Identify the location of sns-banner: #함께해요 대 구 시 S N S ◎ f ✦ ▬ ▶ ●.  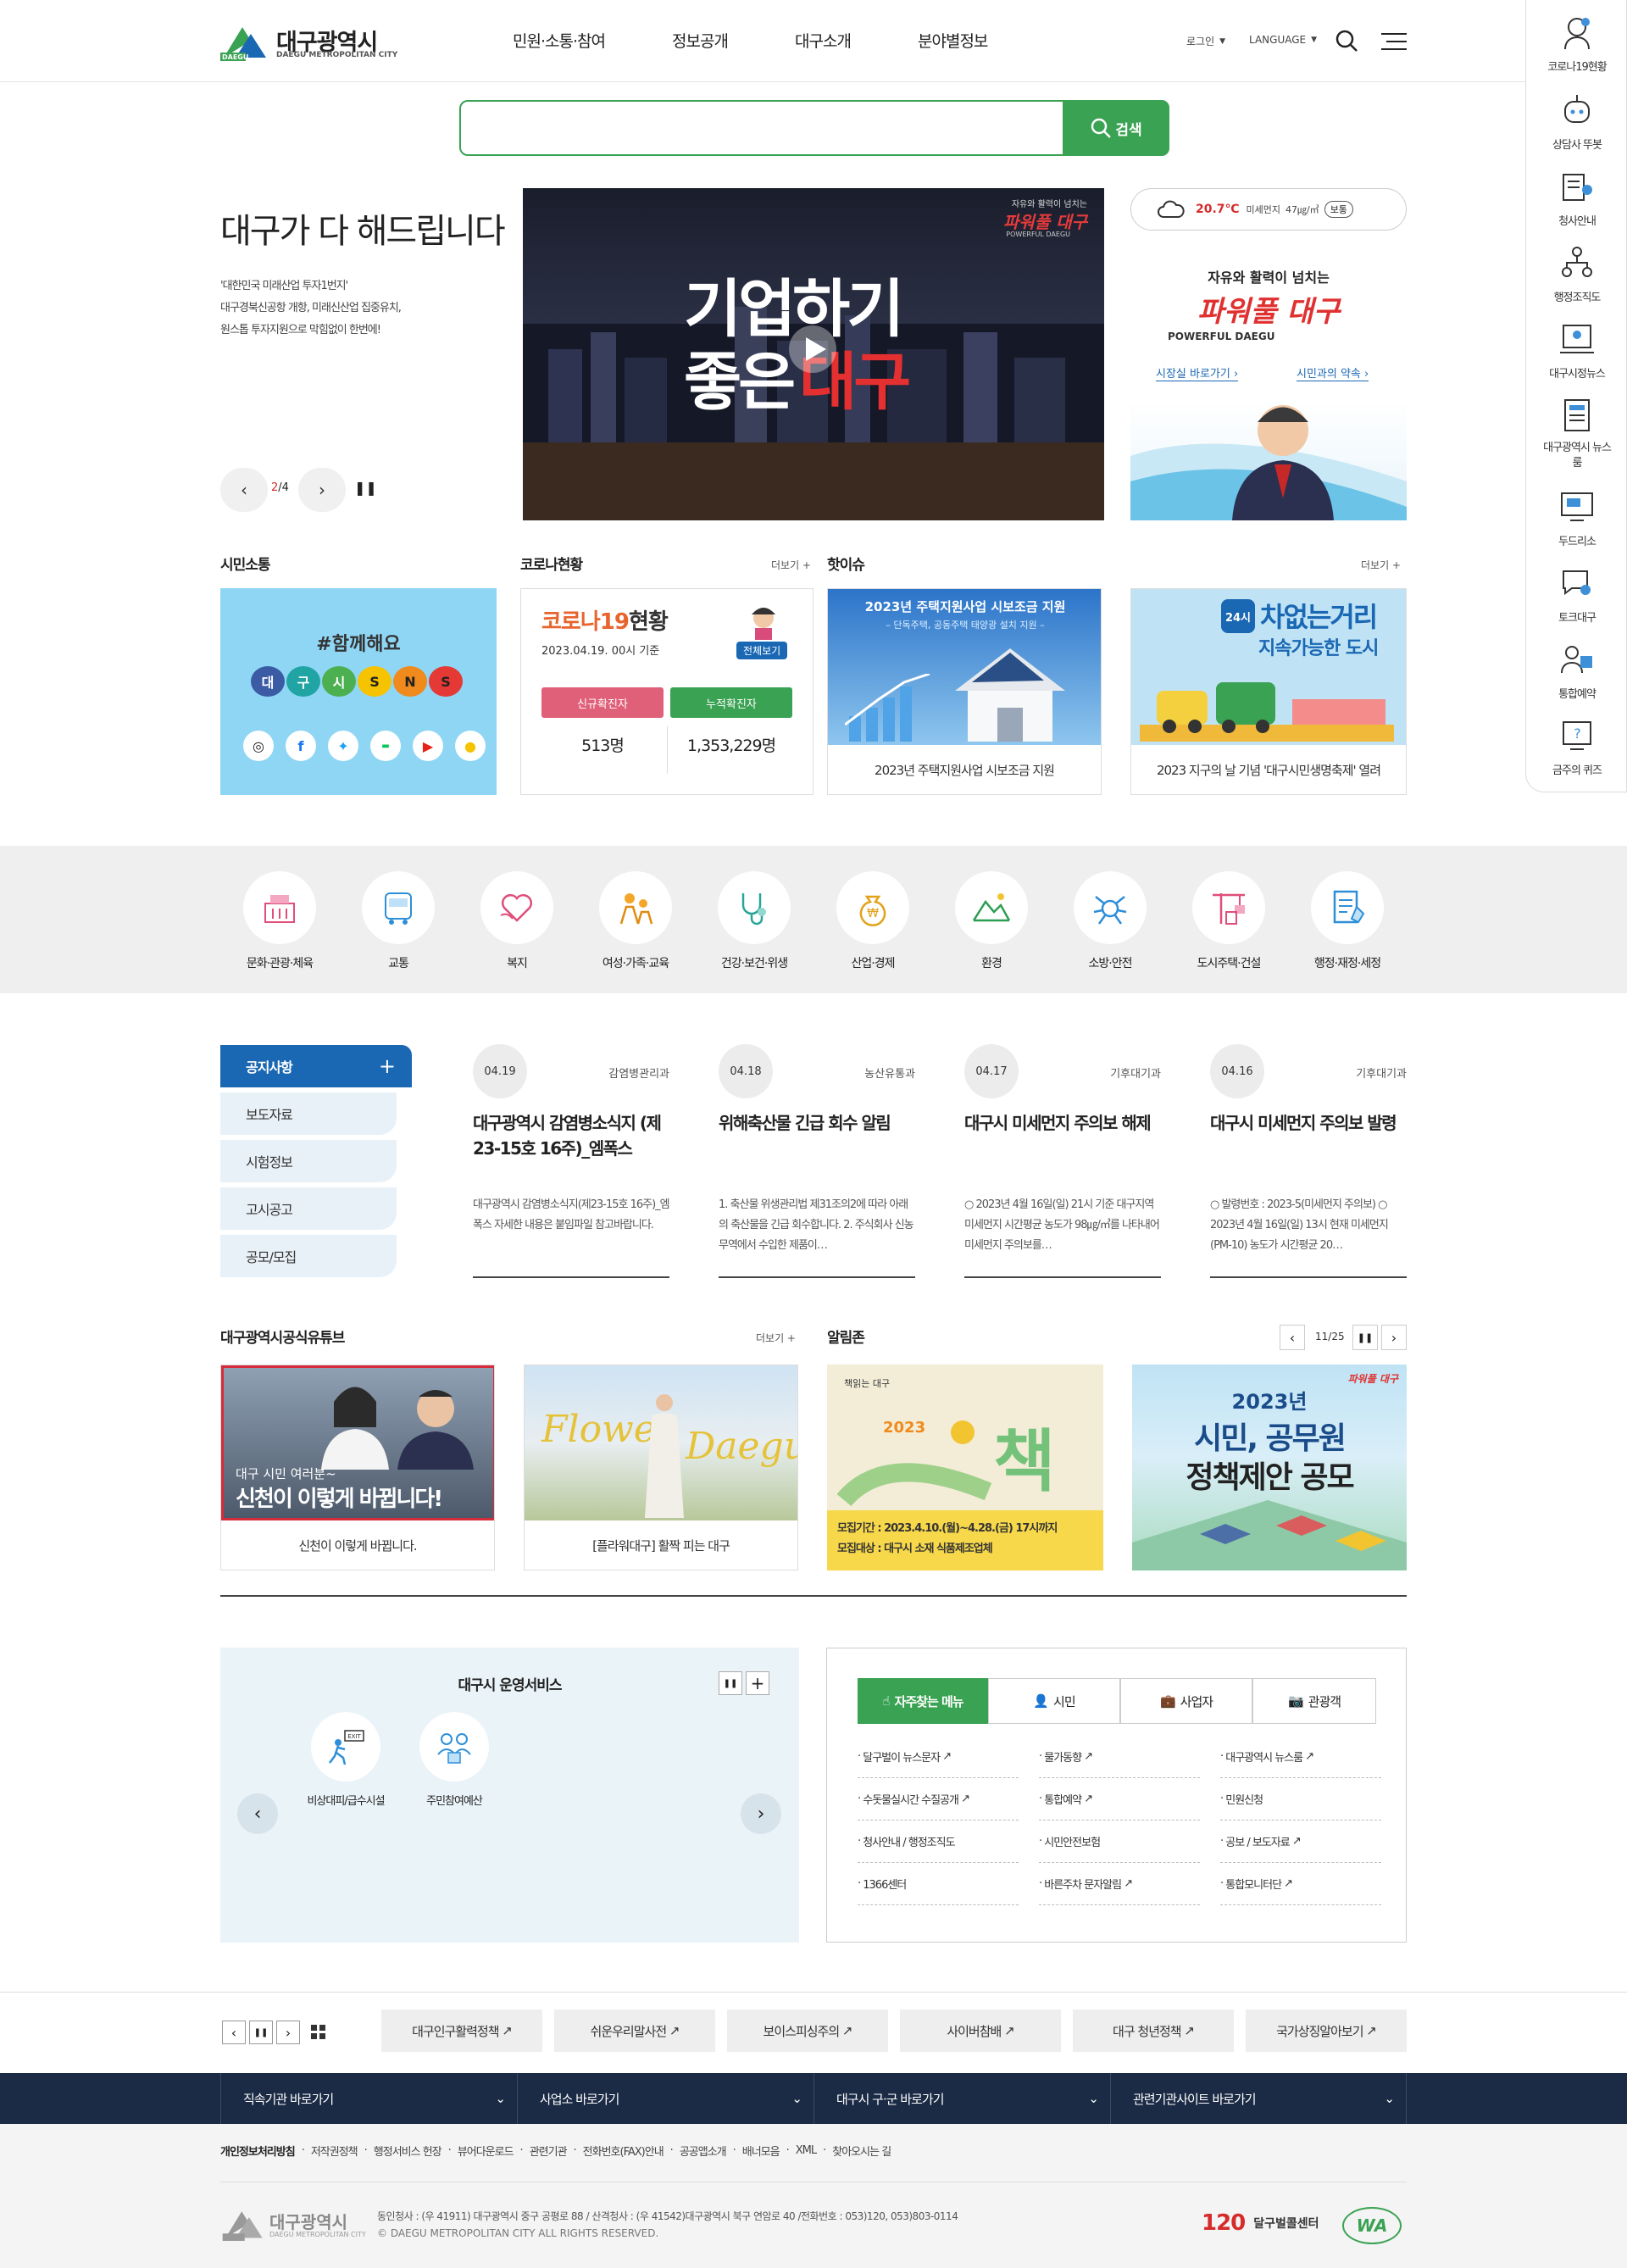
(359, 691).